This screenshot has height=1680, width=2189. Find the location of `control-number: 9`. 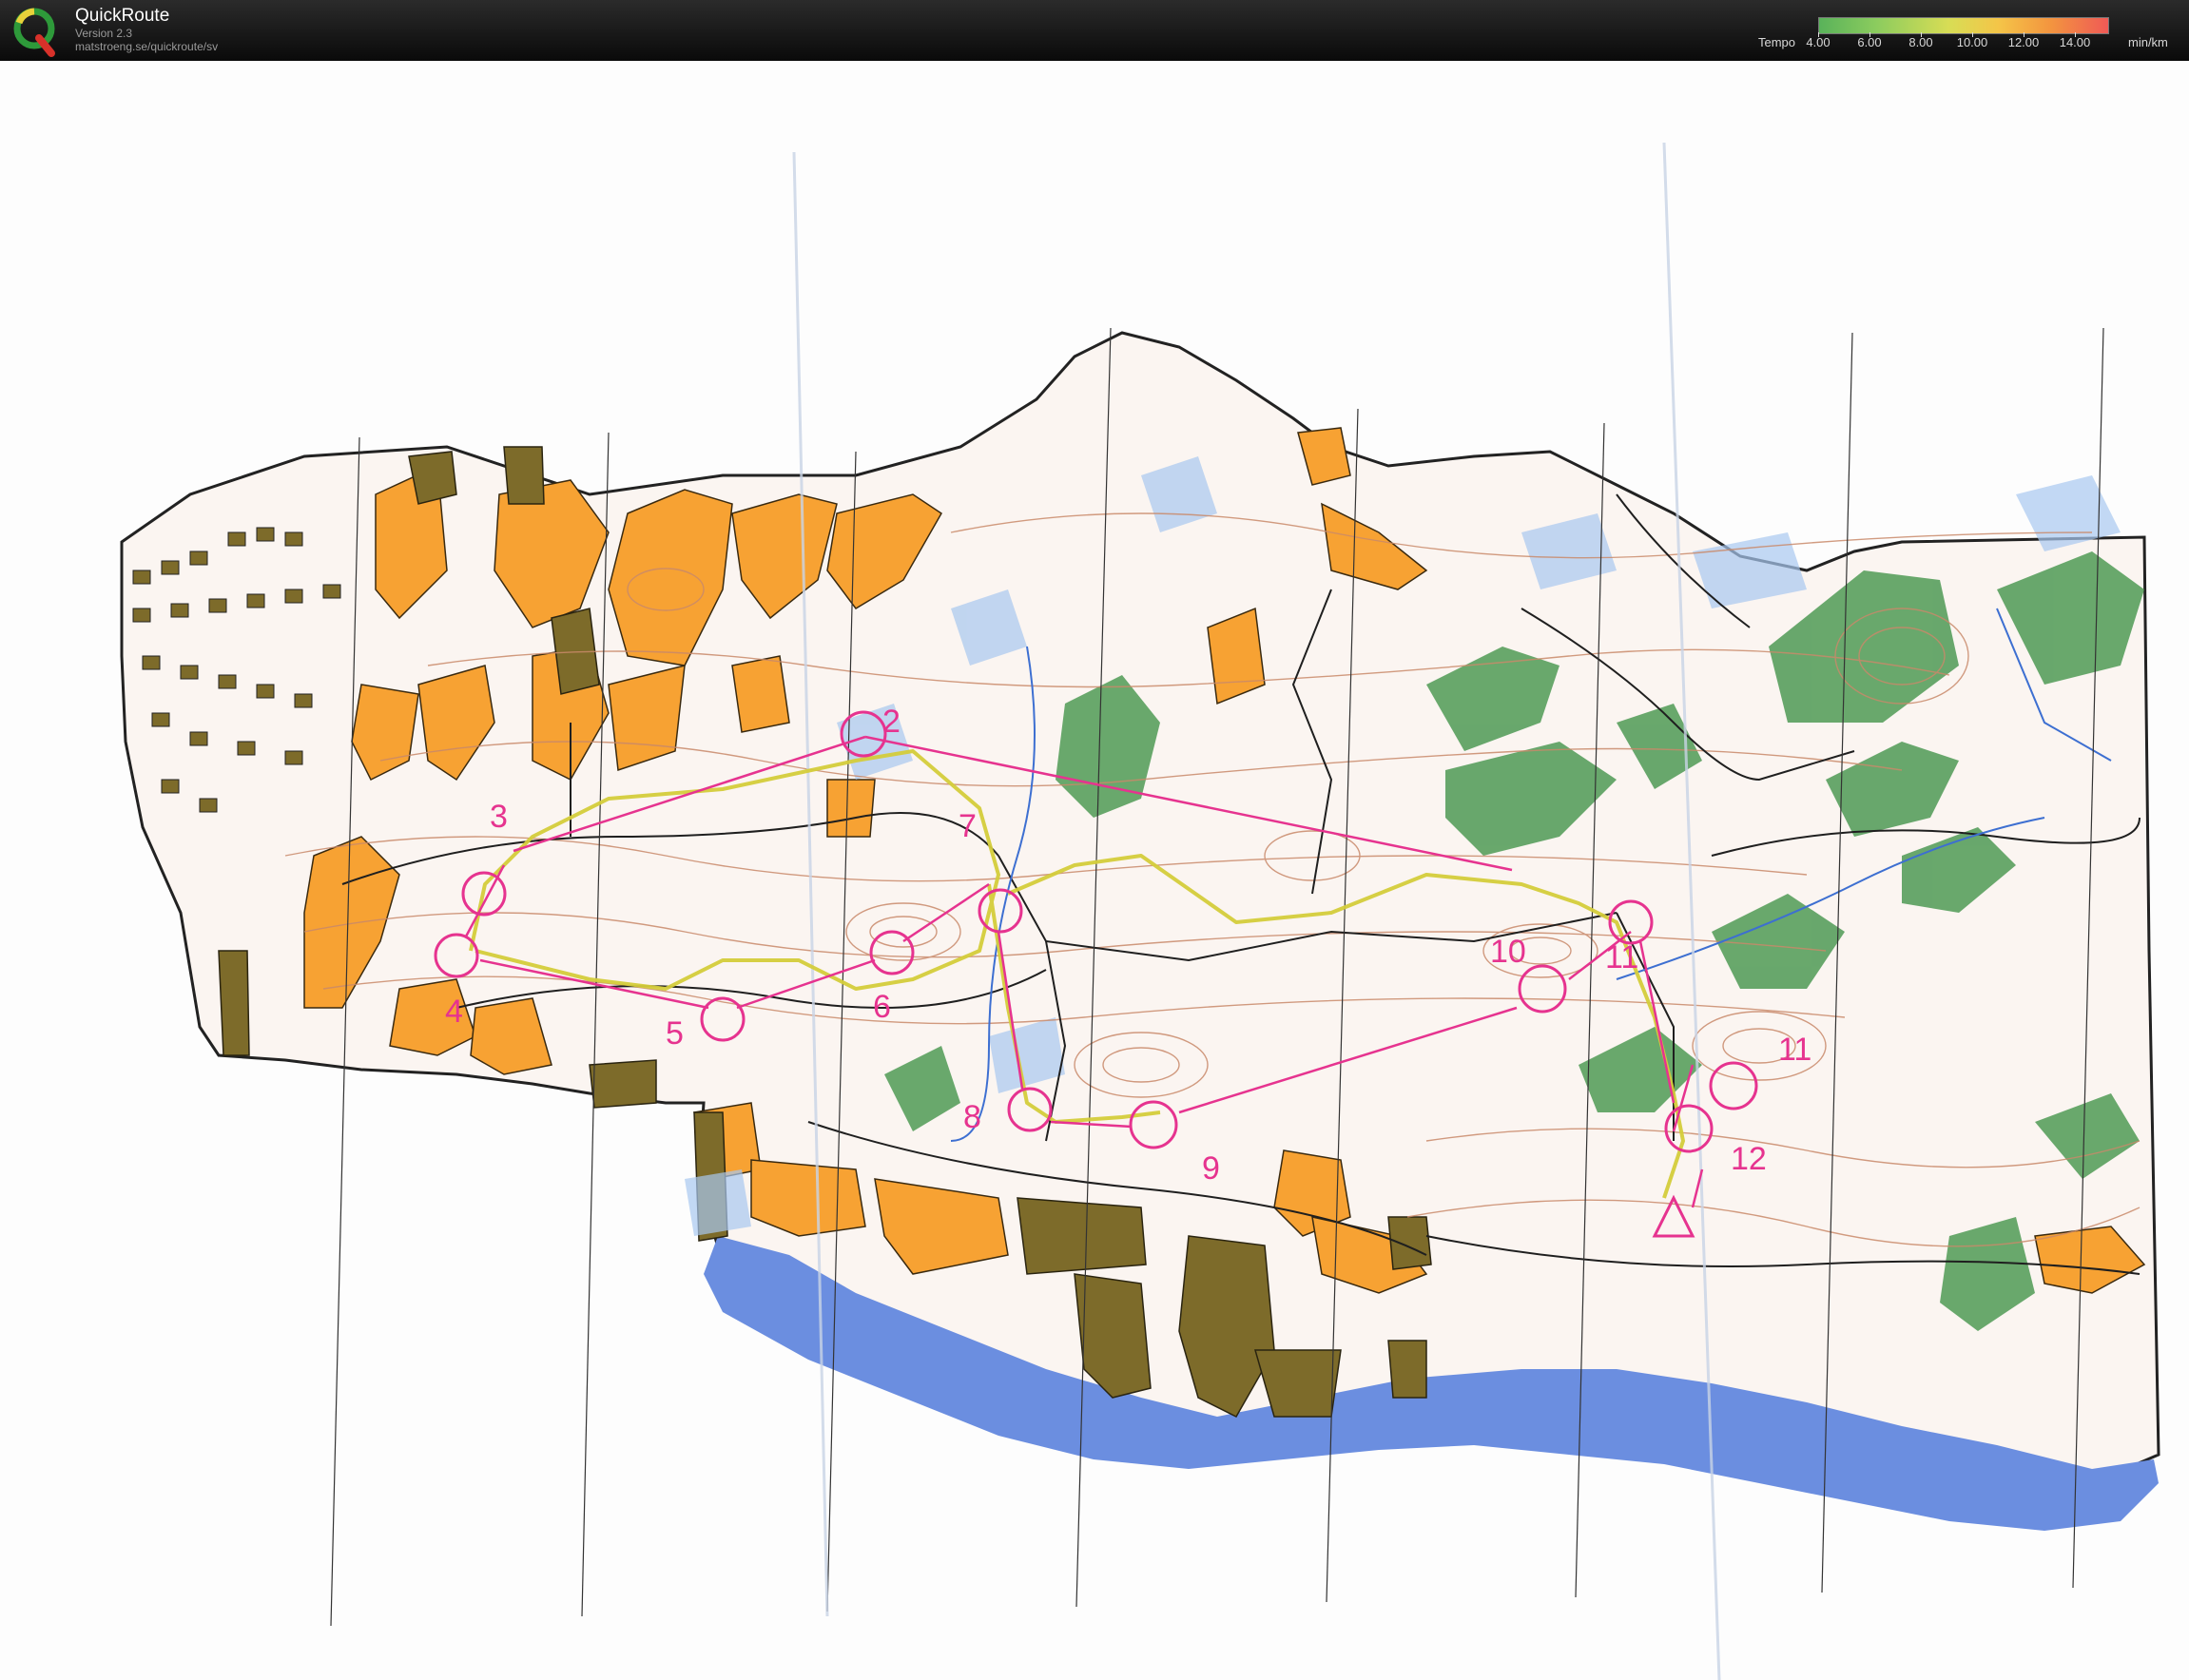

control-number: 9 is located at coordinates (1211, 1168).